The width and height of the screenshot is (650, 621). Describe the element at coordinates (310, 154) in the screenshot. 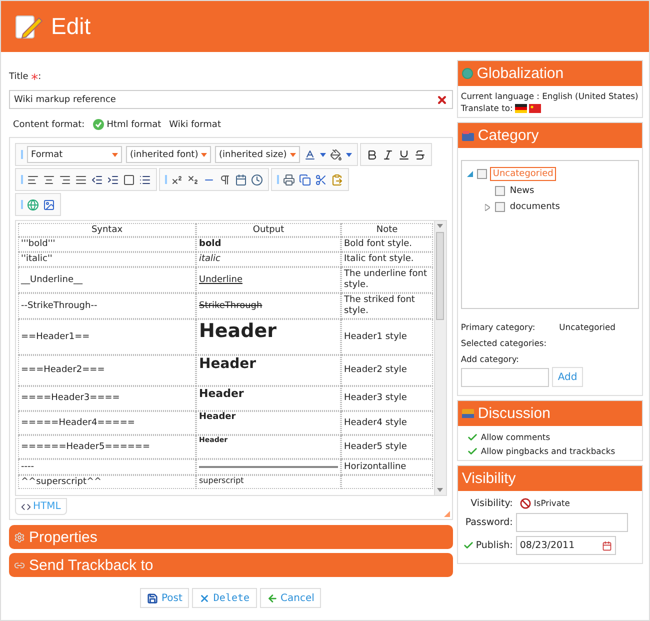

I see `font-color-icon` at that location.